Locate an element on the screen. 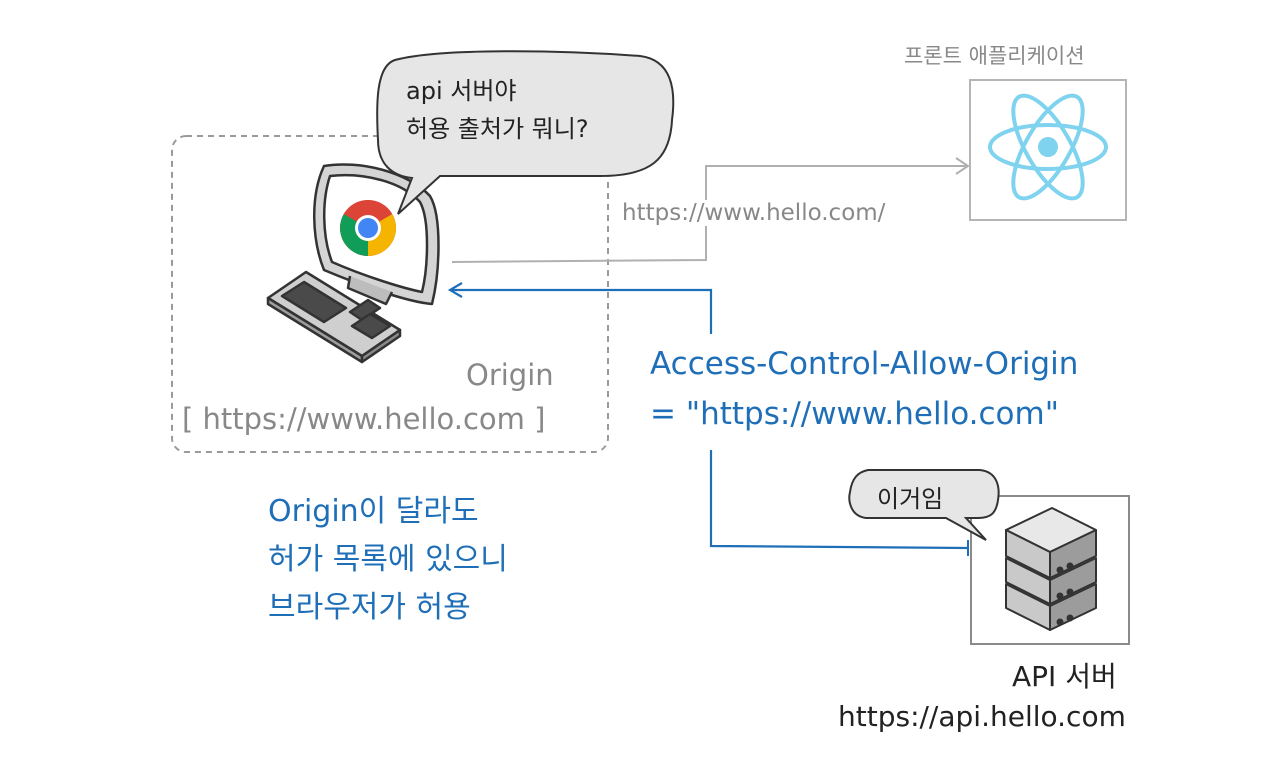 This screenshot has height=780, width=1274. frontend-url: https://www.hello.com/ is located at coordinates (755, 213).